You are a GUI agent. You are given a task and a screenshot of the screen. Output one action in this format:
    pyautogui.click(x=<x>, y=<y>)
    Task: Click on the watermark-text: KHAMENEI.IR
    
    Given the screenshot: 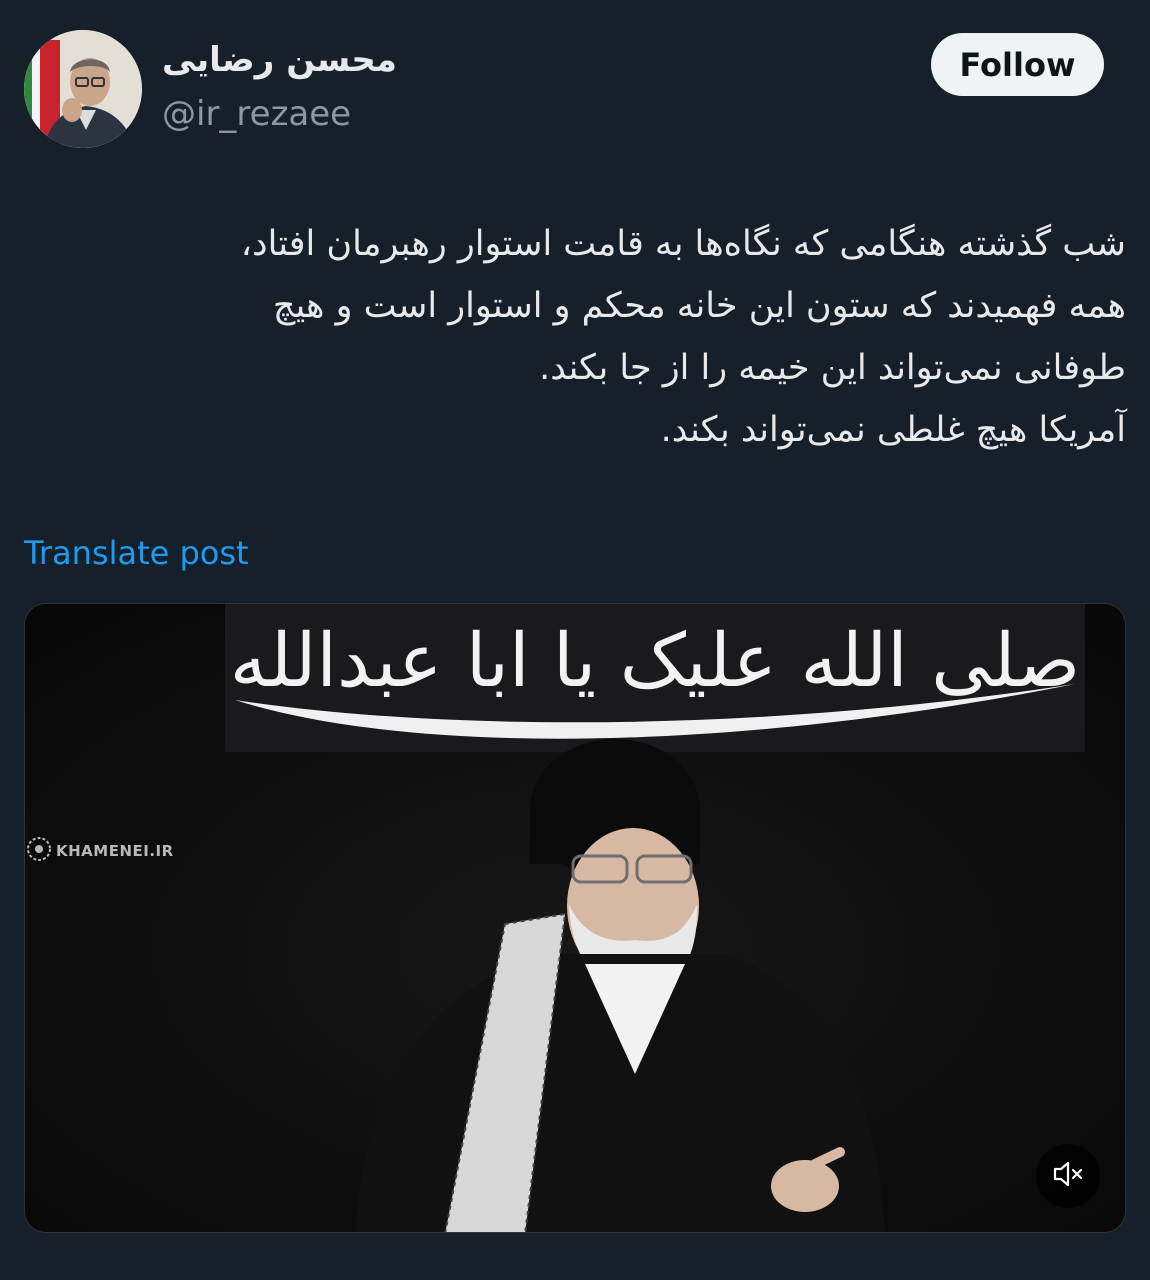 What is the action you would take?
    pyautogui.click(x=115, y=851)
    